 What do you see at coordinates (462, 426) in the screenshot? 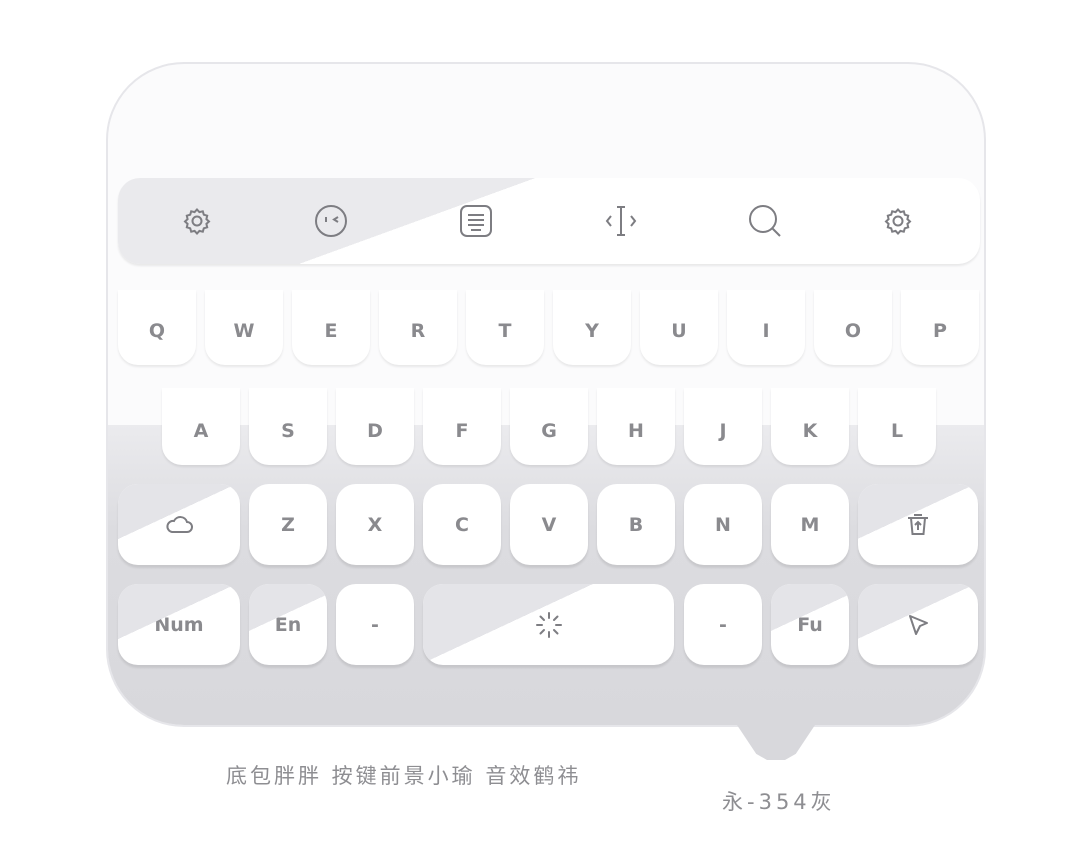
I see `key-f: F` at bounding box center [462, 426].